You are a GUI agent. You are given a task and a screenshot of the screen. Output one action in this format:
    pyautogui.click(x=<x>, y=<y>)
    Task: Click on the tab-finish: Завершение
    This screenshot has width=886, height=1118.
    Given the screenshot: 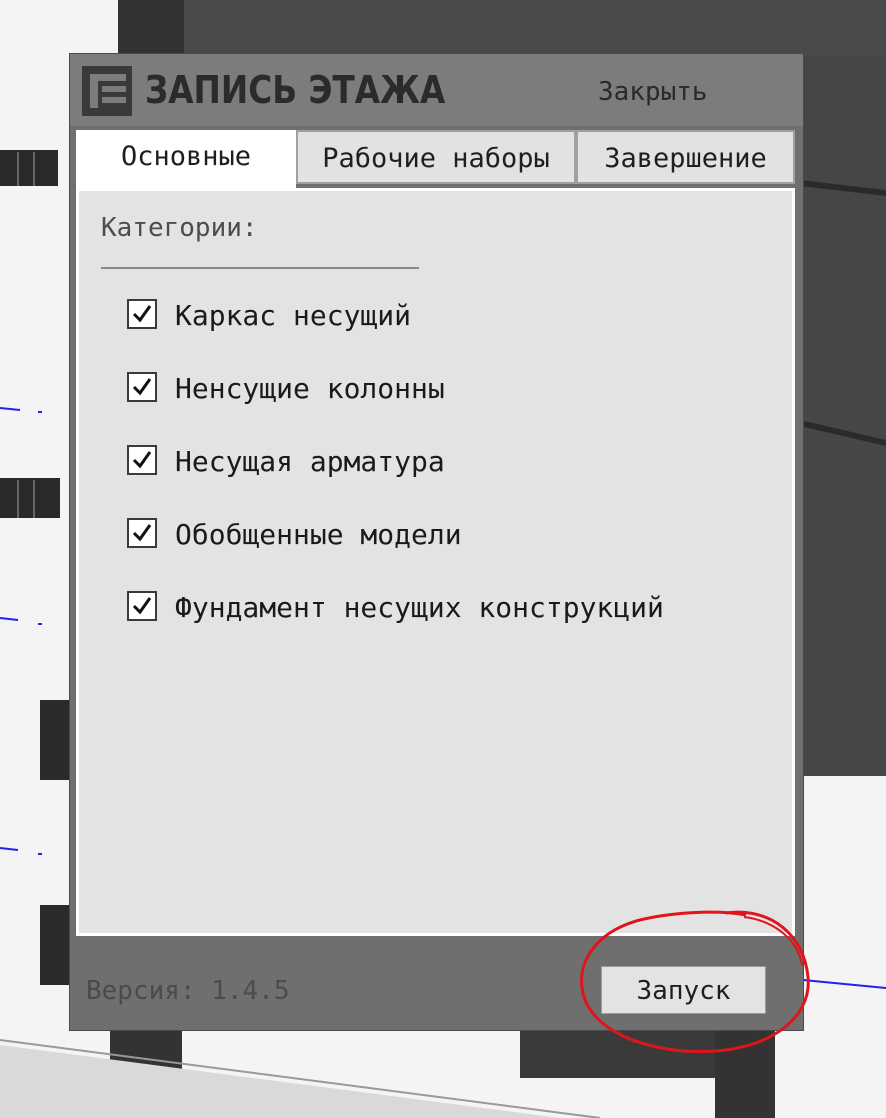 What is the action you would take?
    pyautogui.click(x=685, y=157)
    